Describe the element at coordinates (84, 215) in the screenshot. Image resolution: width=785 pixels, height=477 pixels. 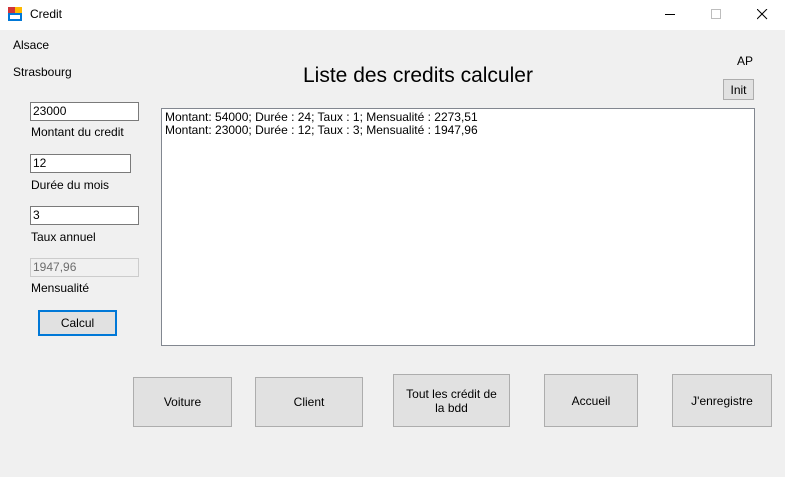
I see `rate-input: 3` at that location.